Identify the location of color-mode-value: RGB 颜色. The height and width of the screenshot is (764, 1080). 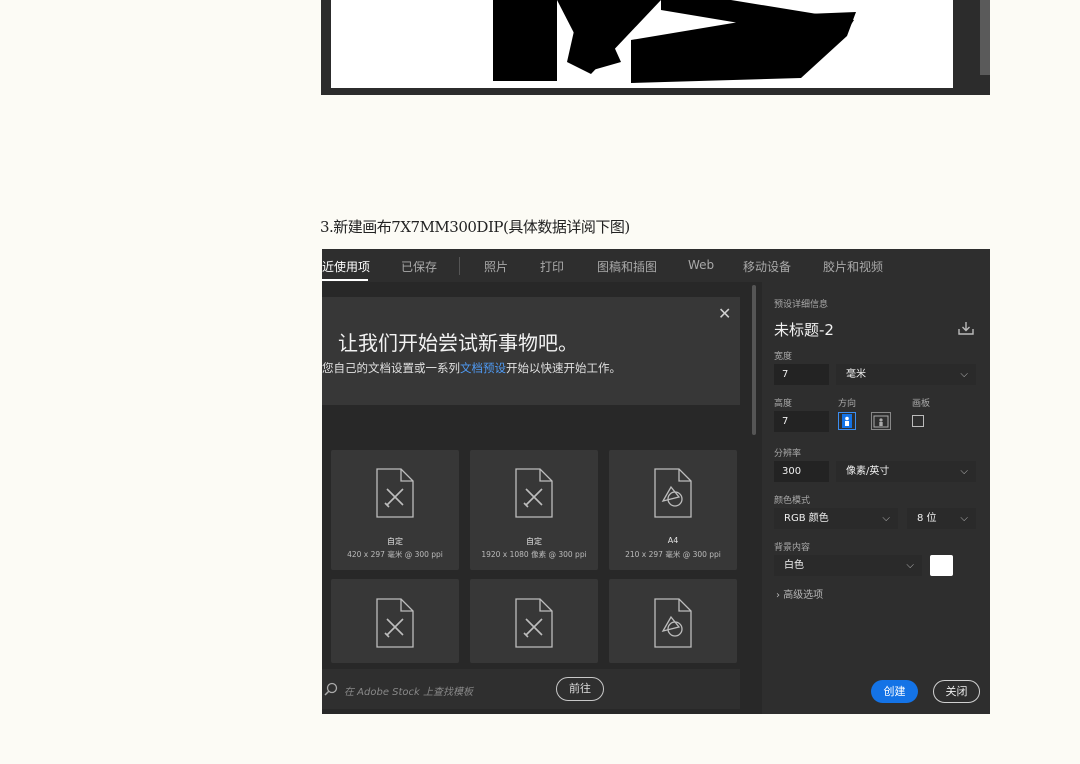
(806, 518).